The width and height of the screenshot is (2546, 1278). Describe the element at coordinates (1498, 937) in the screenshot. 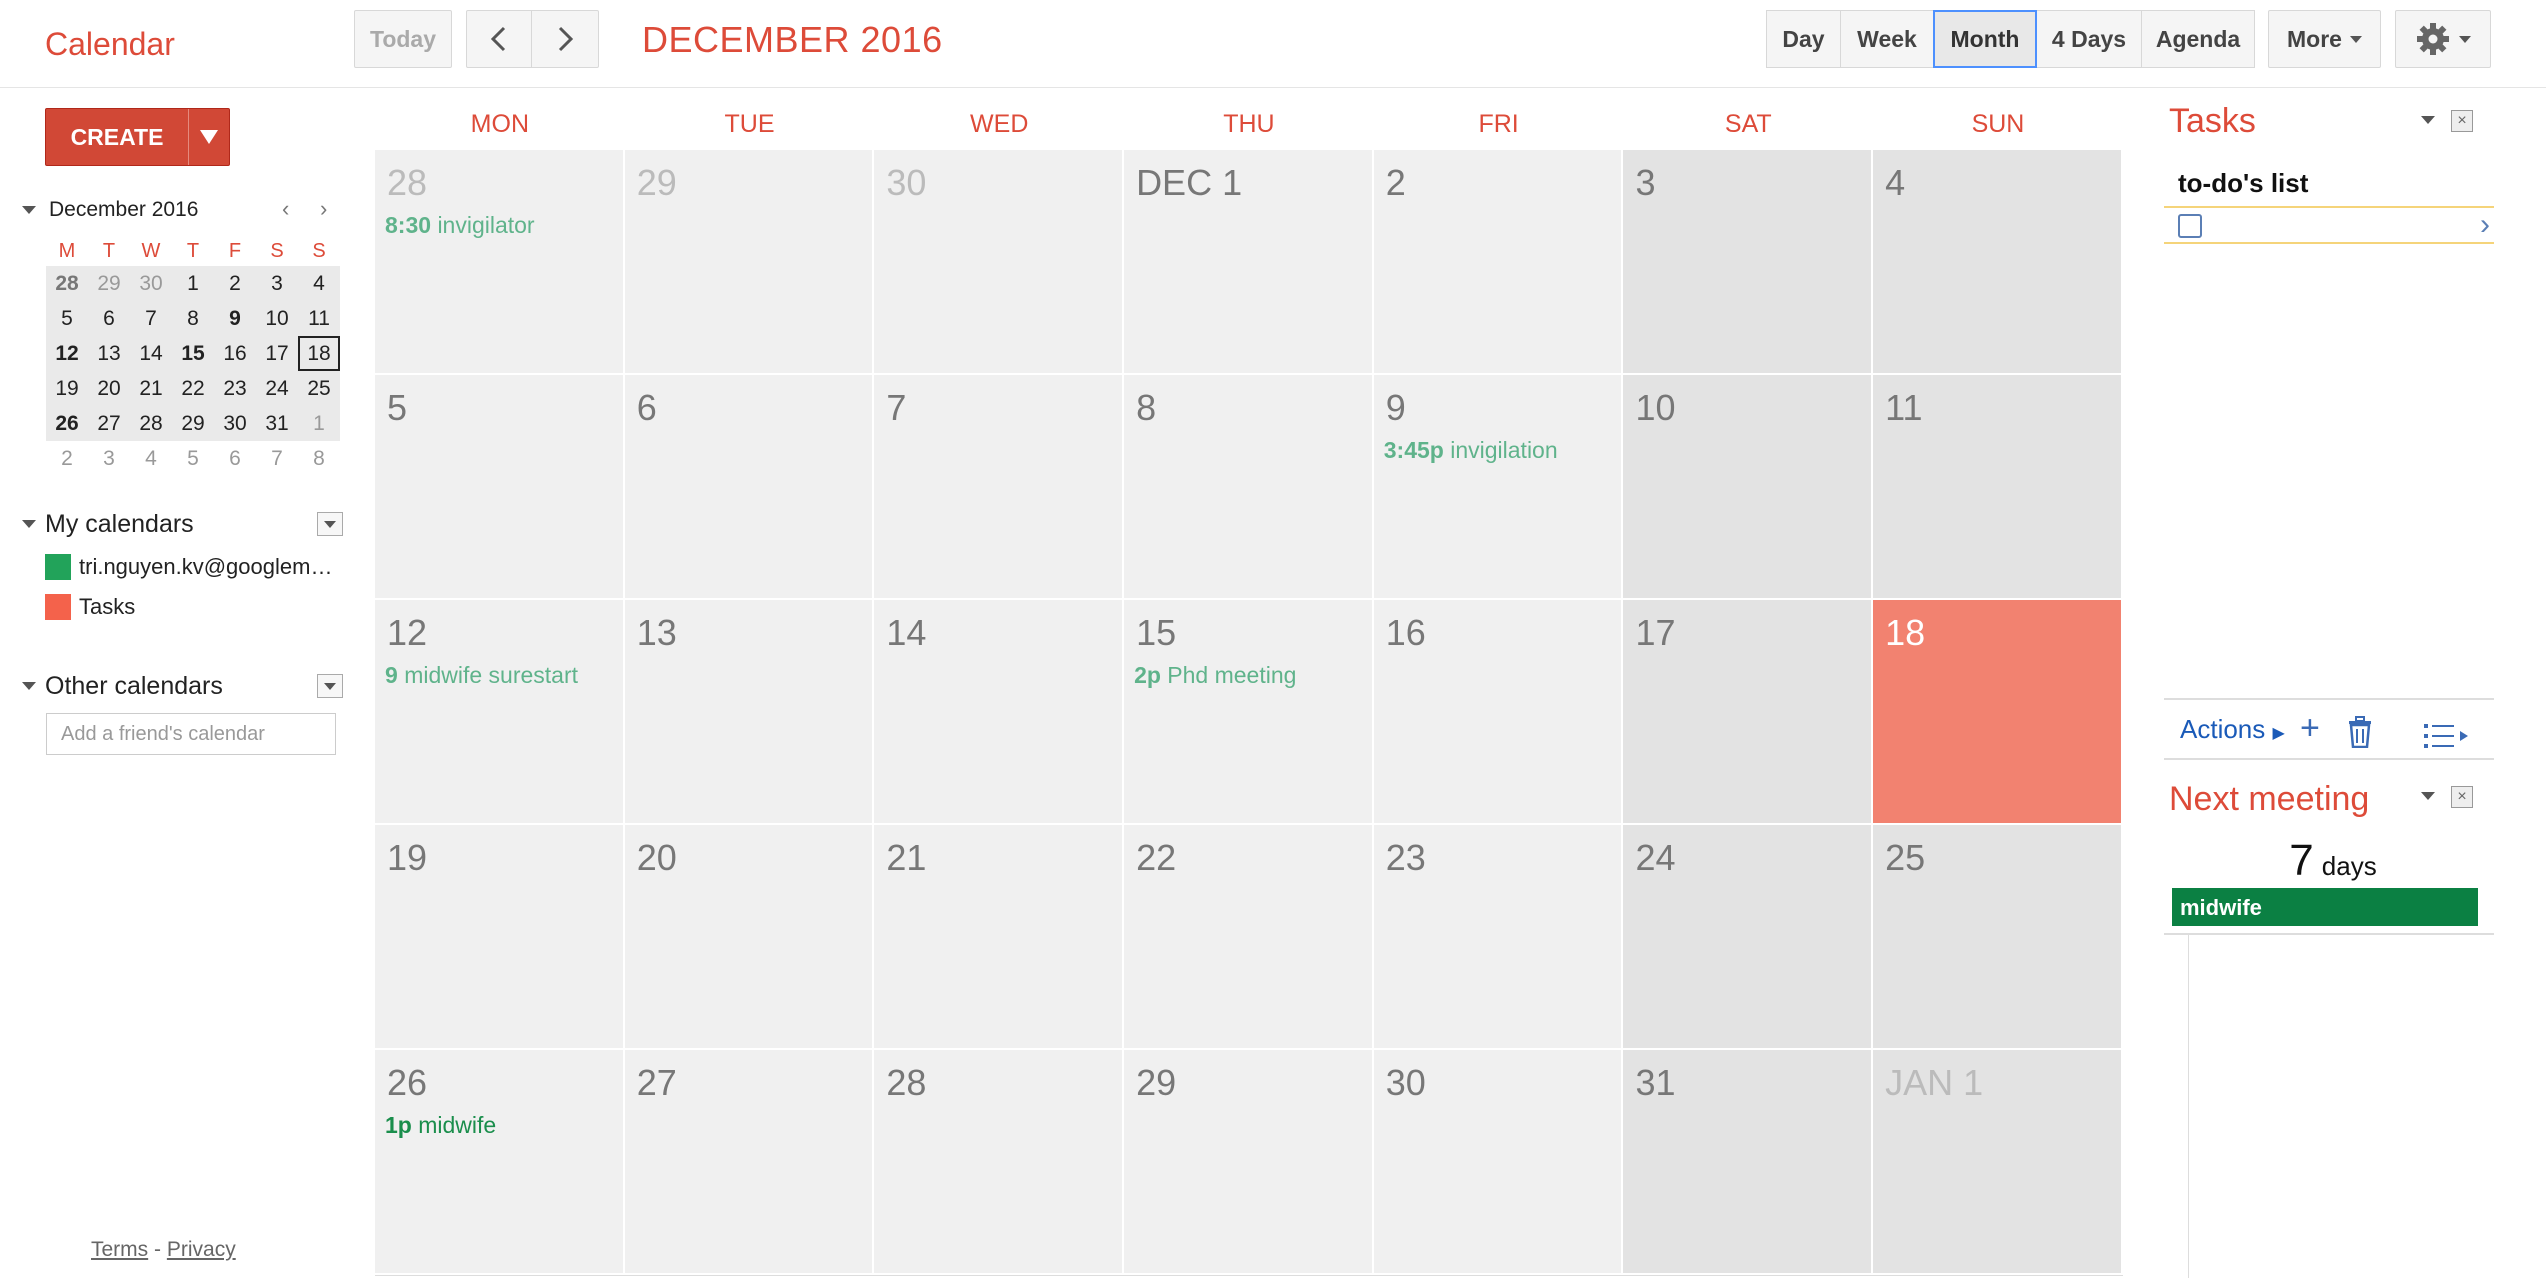

I see `day-cell: 23` at that location.